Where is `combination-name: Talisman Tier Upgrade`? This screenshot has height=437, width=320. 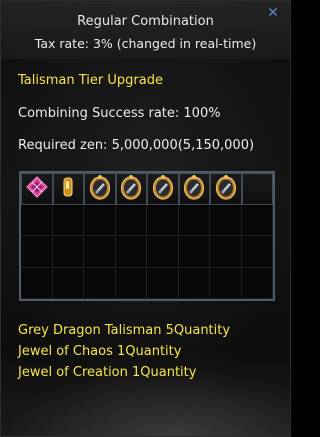 combination-name: Talisman Tier Upgrade is located at coordinates (90, 80).